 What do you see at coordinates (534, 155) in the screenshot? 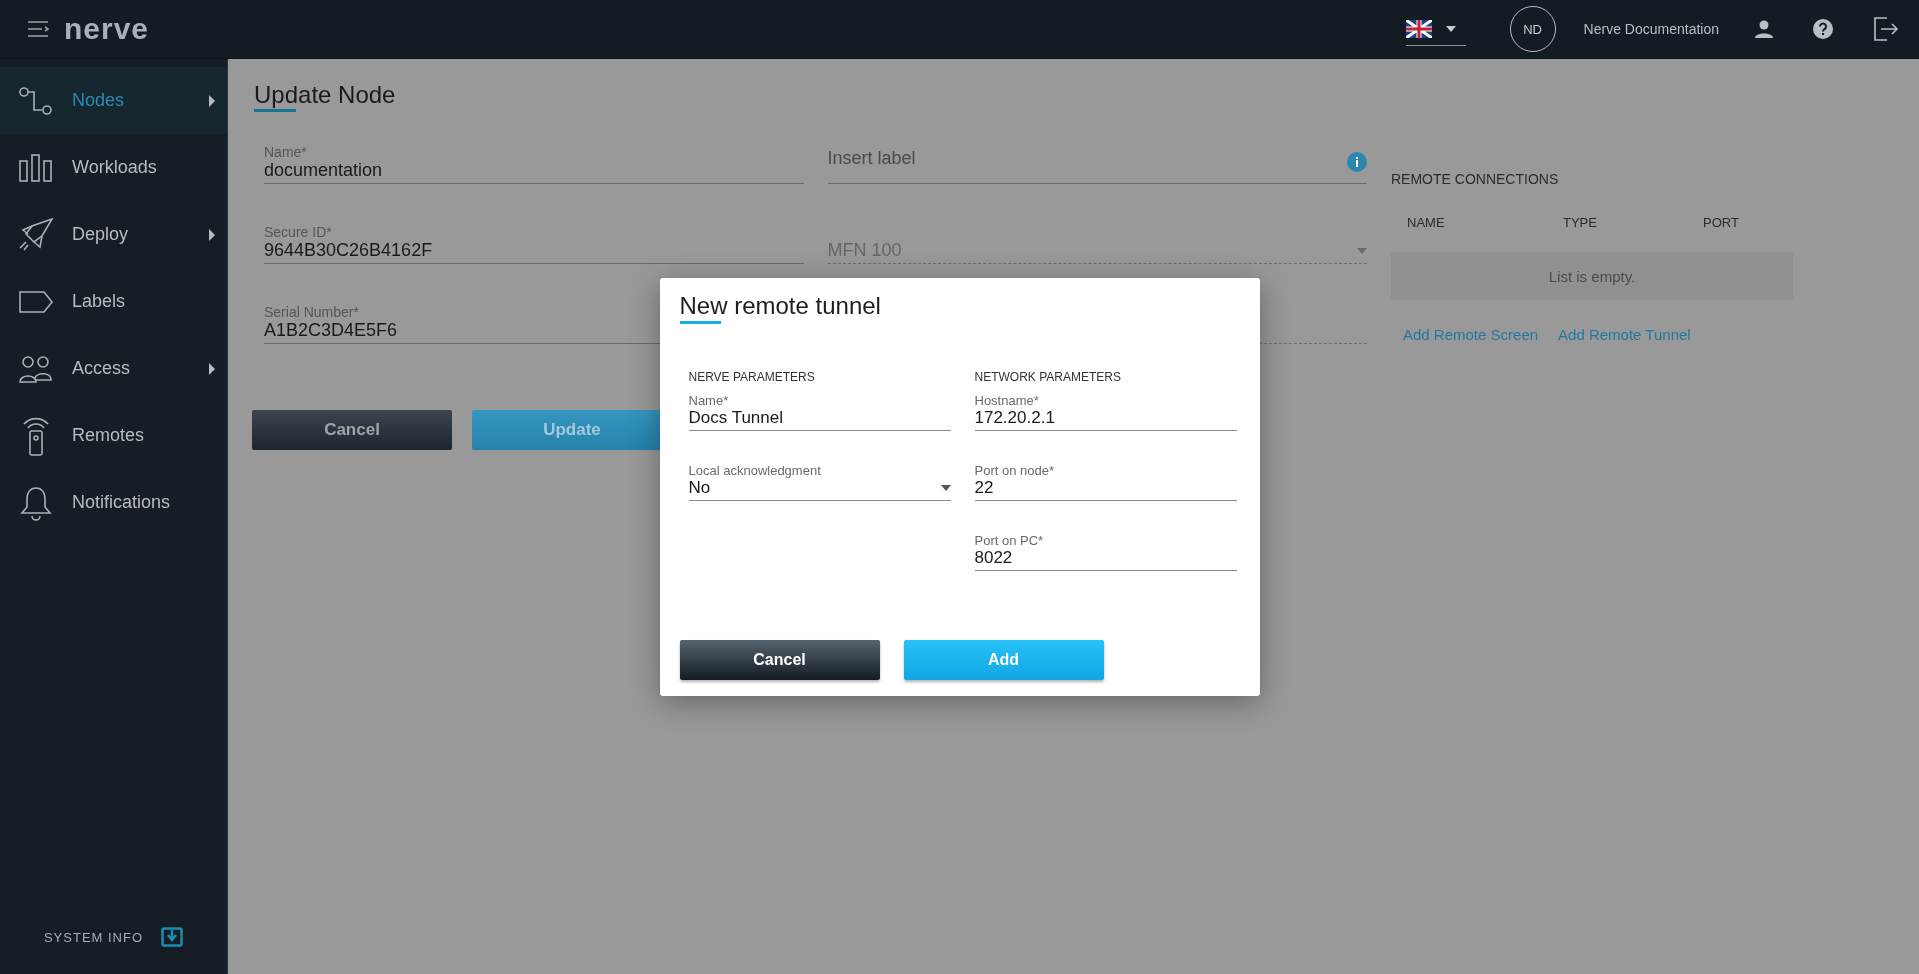
I see `text-input-field: Name* documentation` at bounding box center [534, 155].